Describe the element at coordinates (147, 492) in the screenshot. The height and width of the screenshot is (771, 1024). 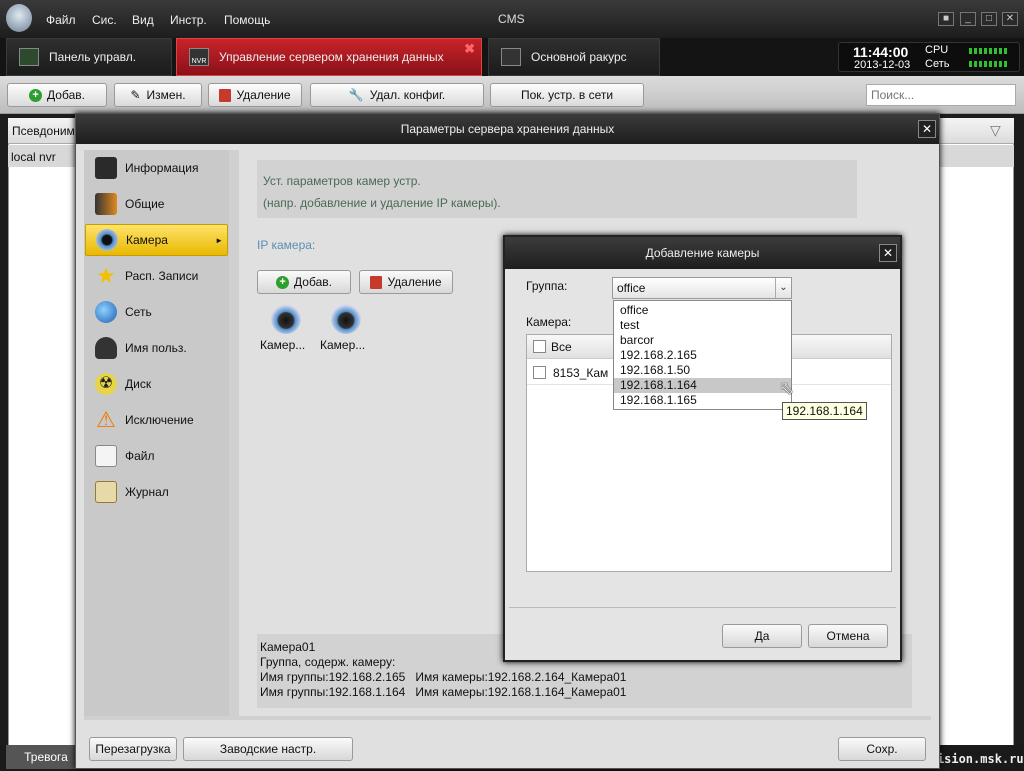
I see `nav-label: Журнал` at that location.